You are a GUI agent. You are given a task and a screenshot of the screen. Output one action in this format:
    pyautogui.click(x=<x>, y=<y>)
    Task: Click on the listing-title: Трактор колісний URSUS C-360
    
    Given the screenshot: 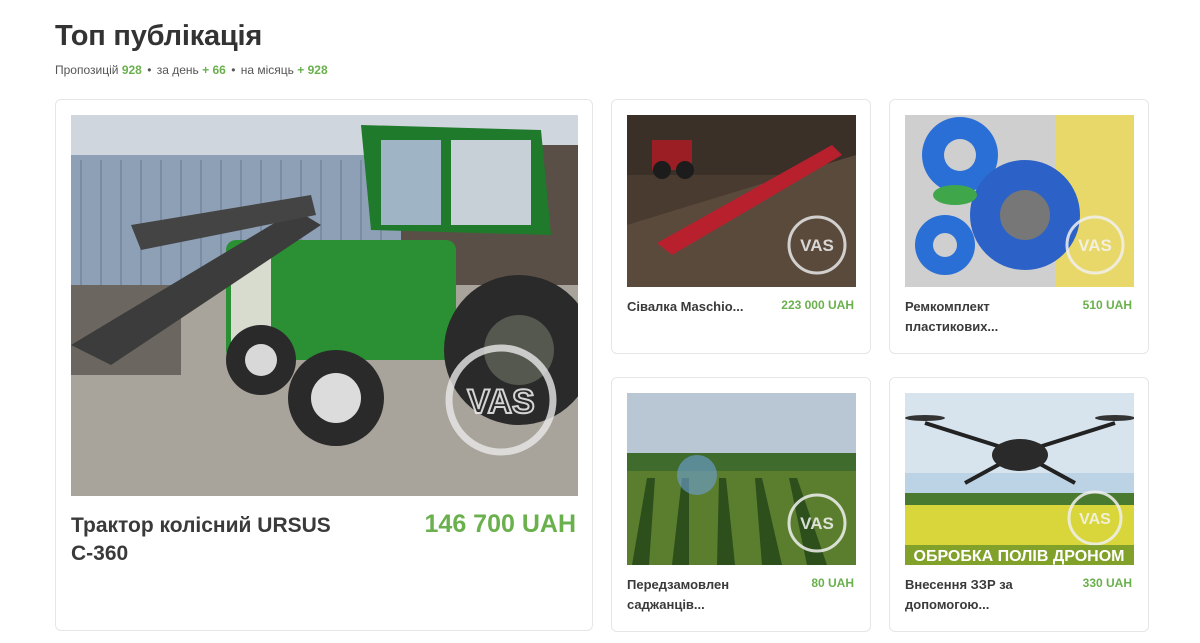 What is the action you would take?
    pyautogui.click(x=206, y=540)
    